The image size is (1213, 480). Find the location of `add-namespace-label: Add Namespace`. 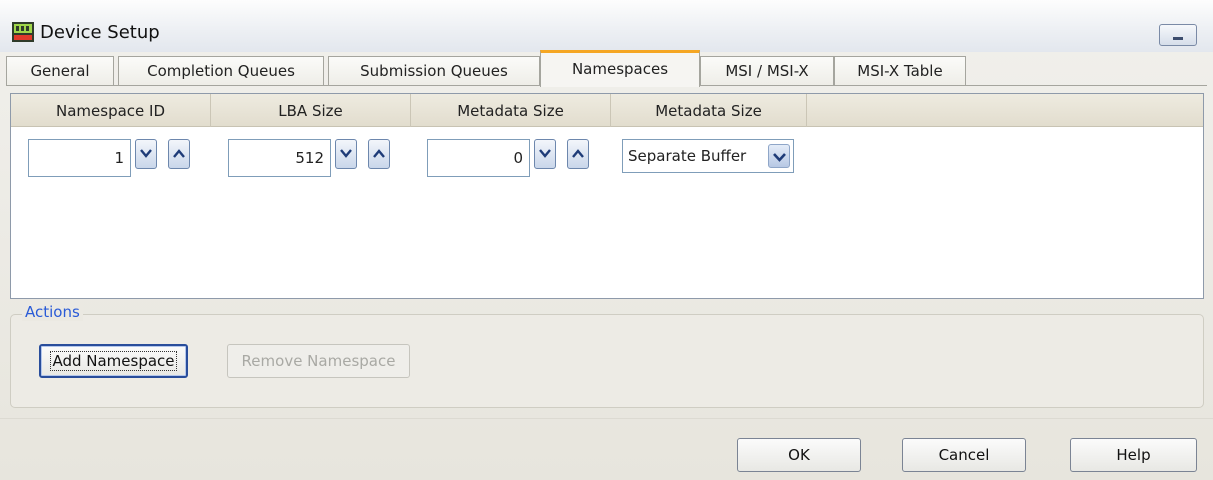

add-namespace-label: Add Namespace is located at coordinates (113, 361).